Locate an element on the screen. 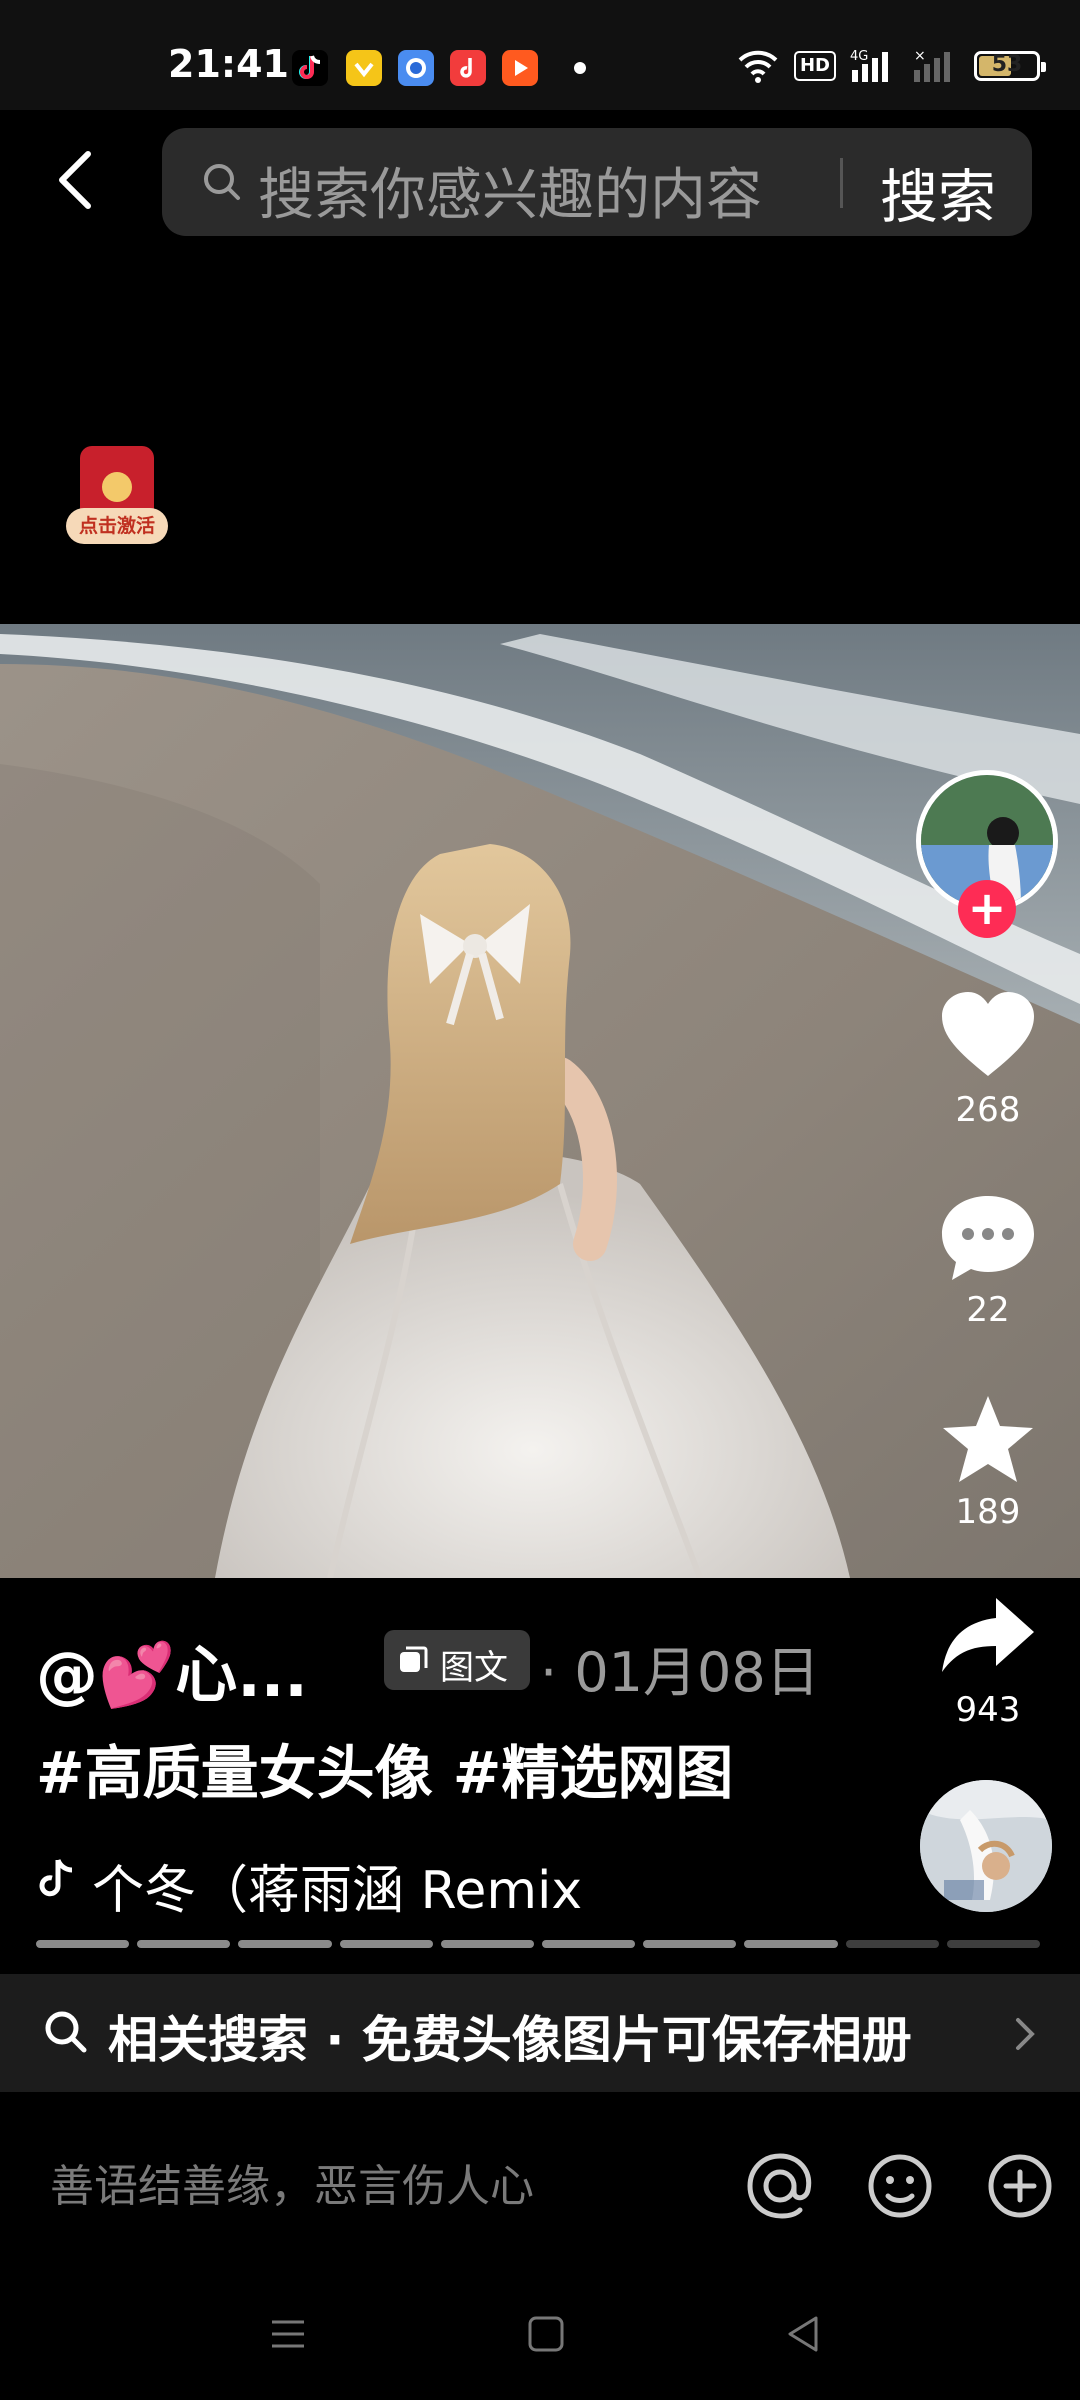  more-notifications-dot is located at coordinates (580, 68).